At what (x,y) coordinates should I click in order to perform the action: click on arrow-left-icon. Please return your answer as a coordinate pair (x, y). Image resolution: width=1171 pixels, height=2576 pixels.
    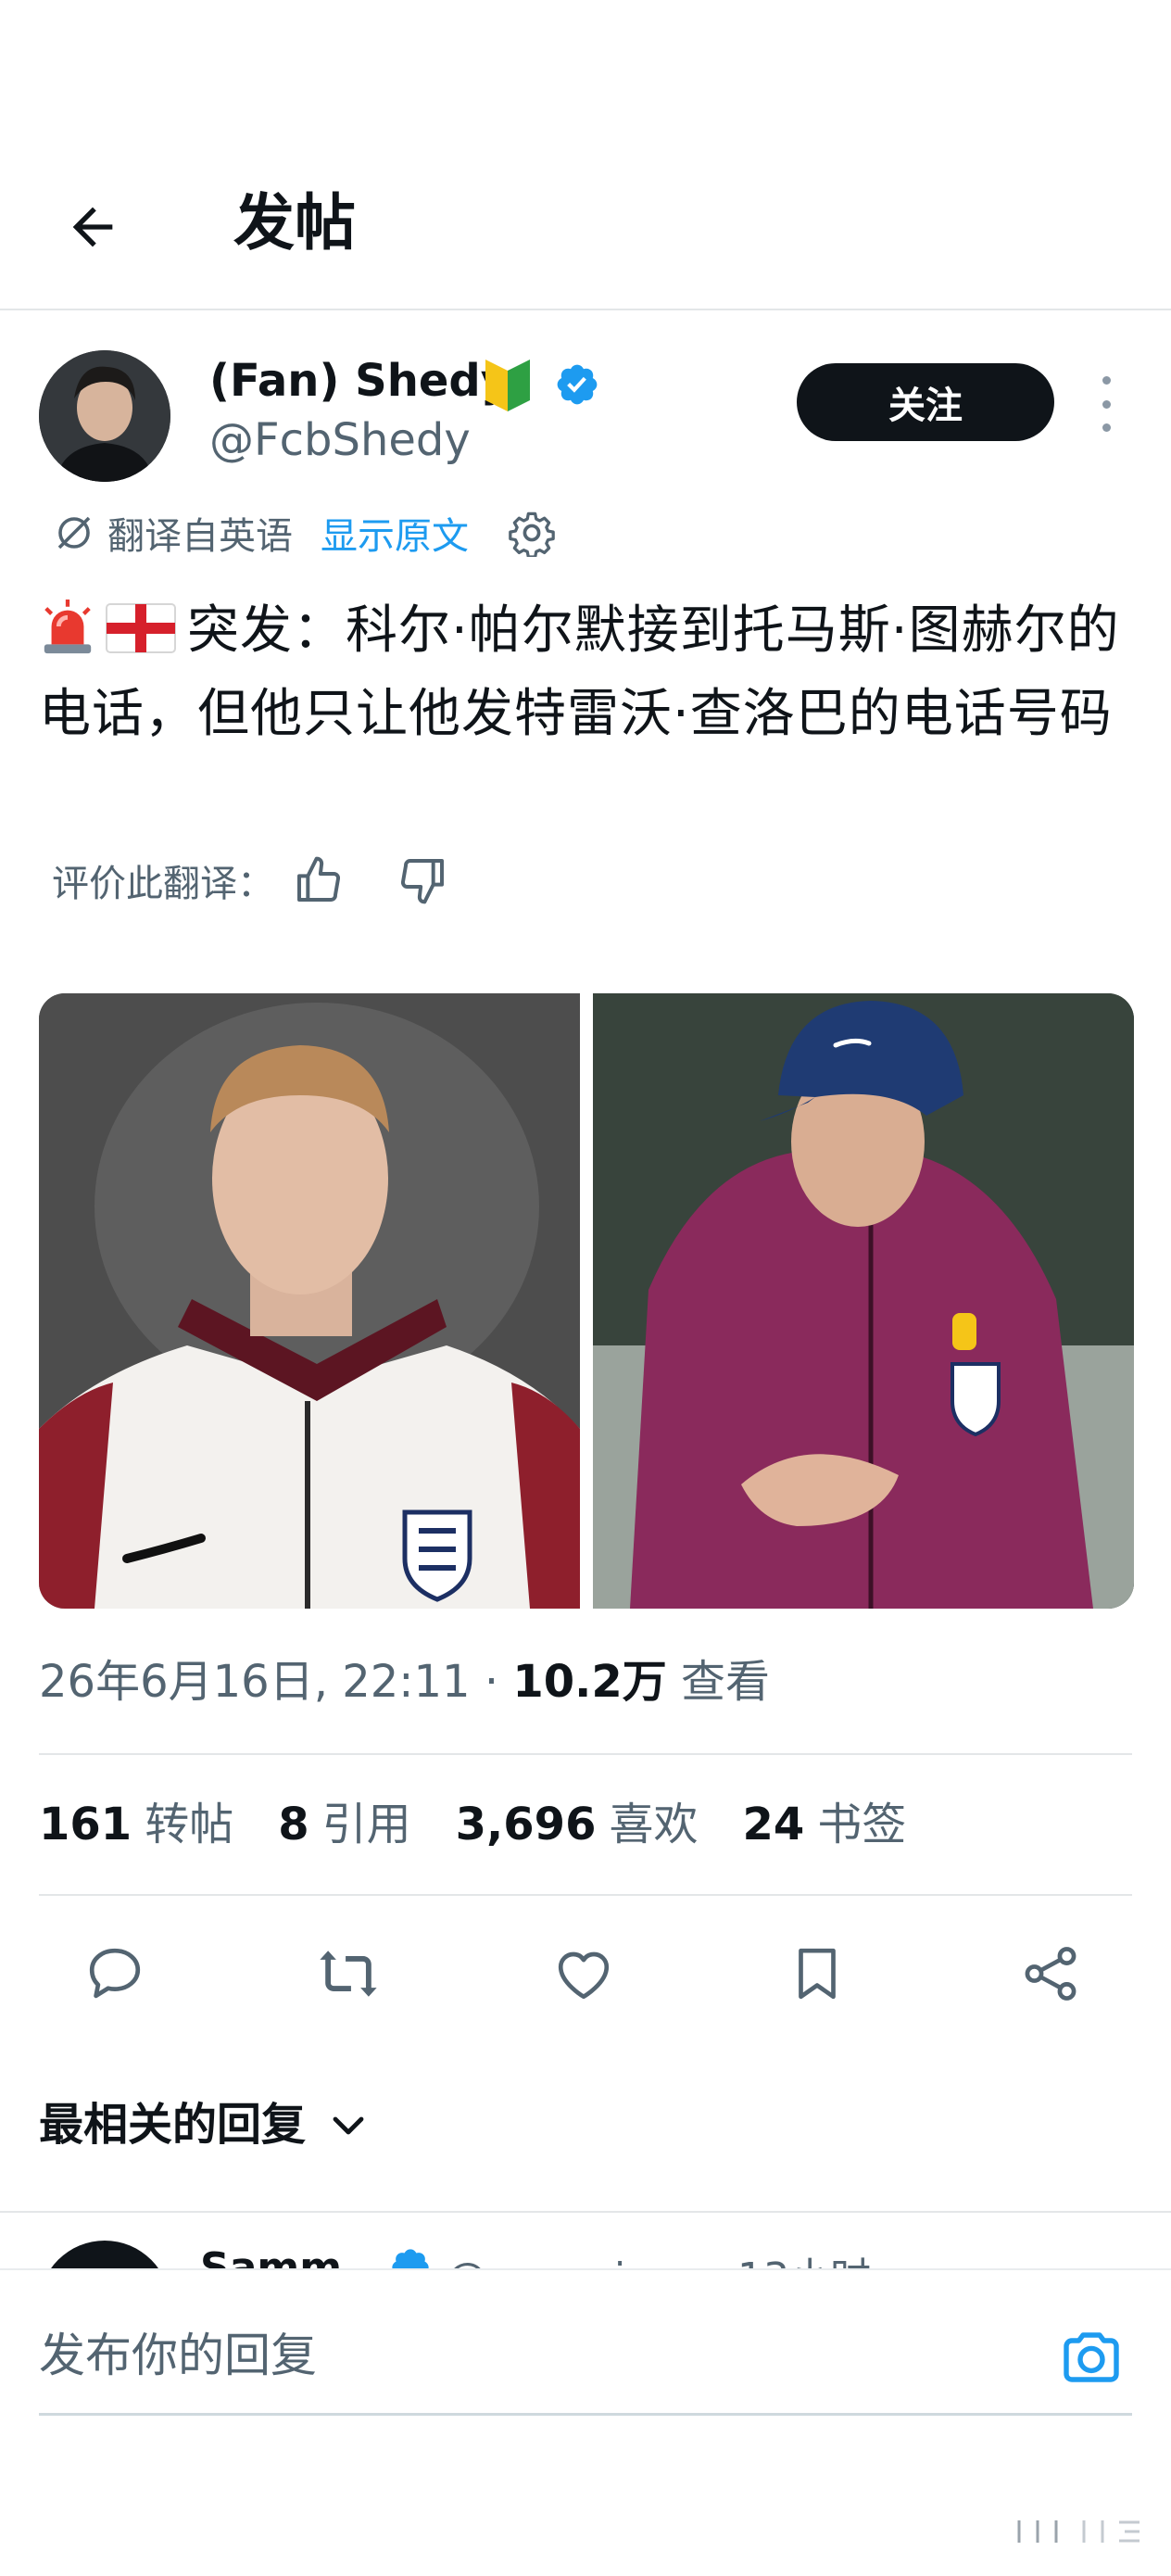
    Looking at the image, I should click on (93, 227).